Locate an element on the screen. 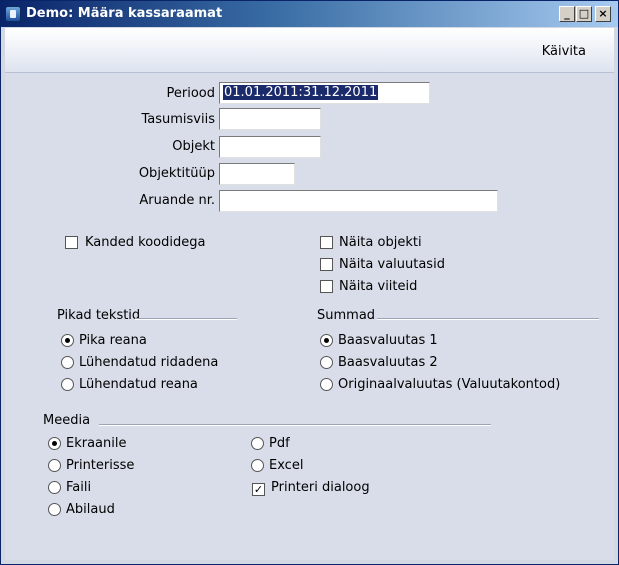 The height and width of the screenshot is (565, 619). printer-dialog-checkbox: ✓ is located at coordinates (258, 489).